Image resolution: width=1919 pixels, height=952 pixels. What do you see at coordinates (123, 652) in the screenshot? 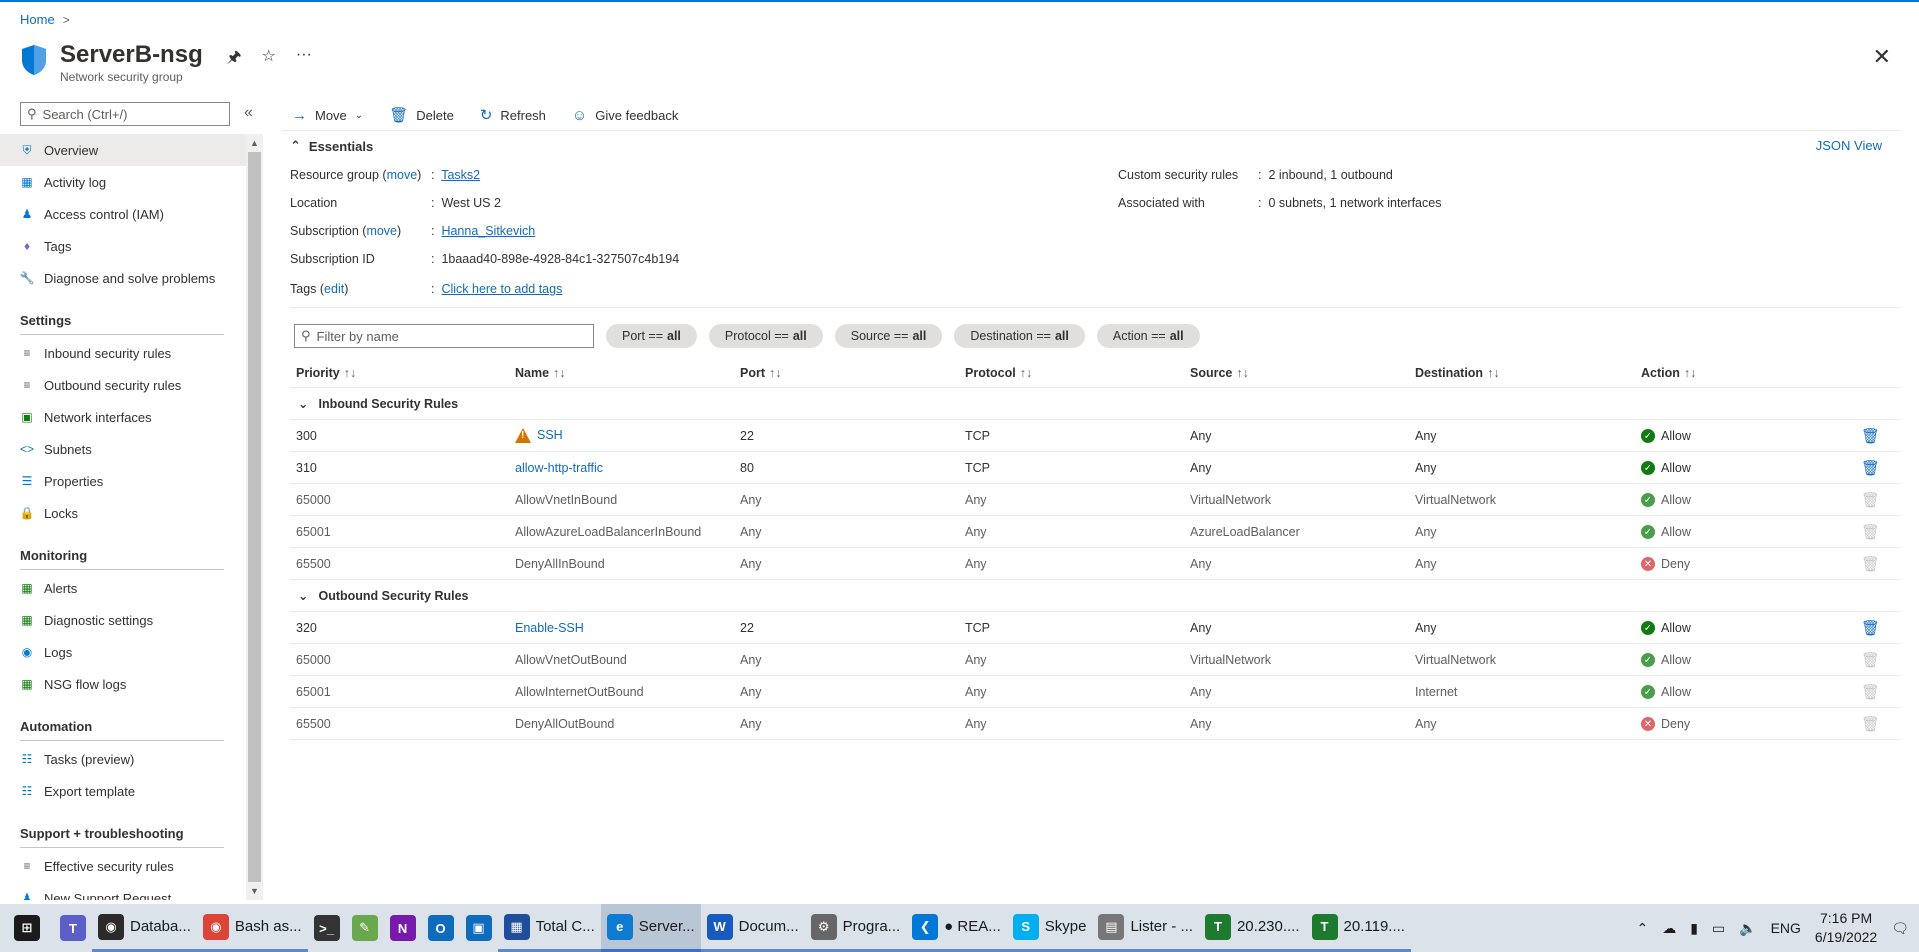
I see `sidebar-item-logs: ◉ Logs` at bounding box center [123, 652].